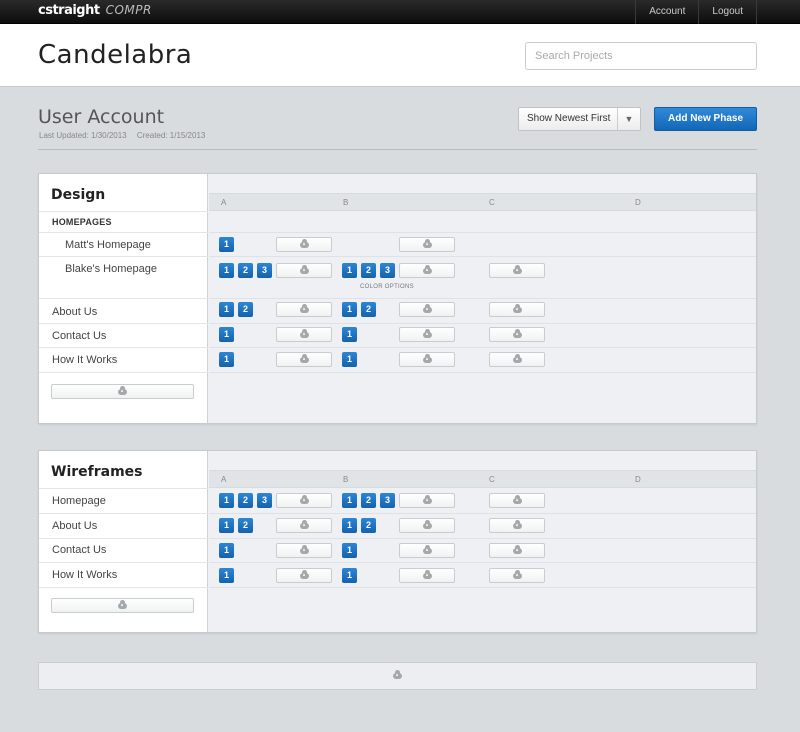 Image resolution: width=800 pixels, height=732 pixels. What do you see at coordinates (397, 676) in the screenshot?
I see `add-phase-upload-bar` at bounding box center [397, 676].